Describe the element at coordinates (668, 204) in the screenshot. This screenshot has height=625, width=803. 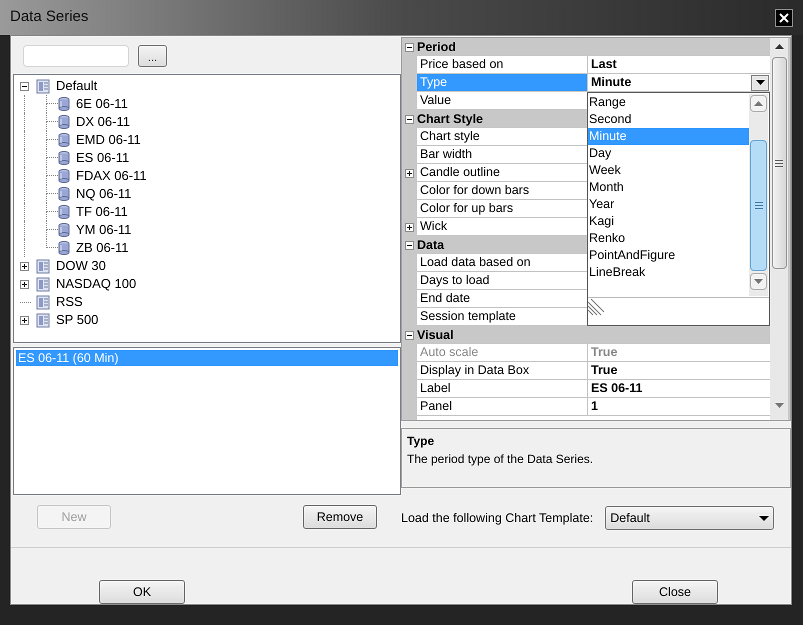
I see `dropdown-option: Year` at that location.